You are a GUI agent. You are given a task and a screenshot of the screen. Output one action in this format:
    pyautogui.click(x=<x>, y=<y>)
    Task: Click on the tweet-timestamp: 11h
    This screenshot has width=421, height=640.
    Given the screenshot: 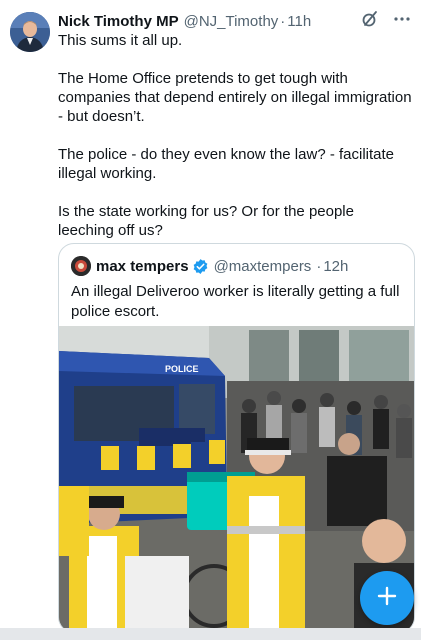 What is the action you would take?
    pyautogui.click(x=299, y=21)
    